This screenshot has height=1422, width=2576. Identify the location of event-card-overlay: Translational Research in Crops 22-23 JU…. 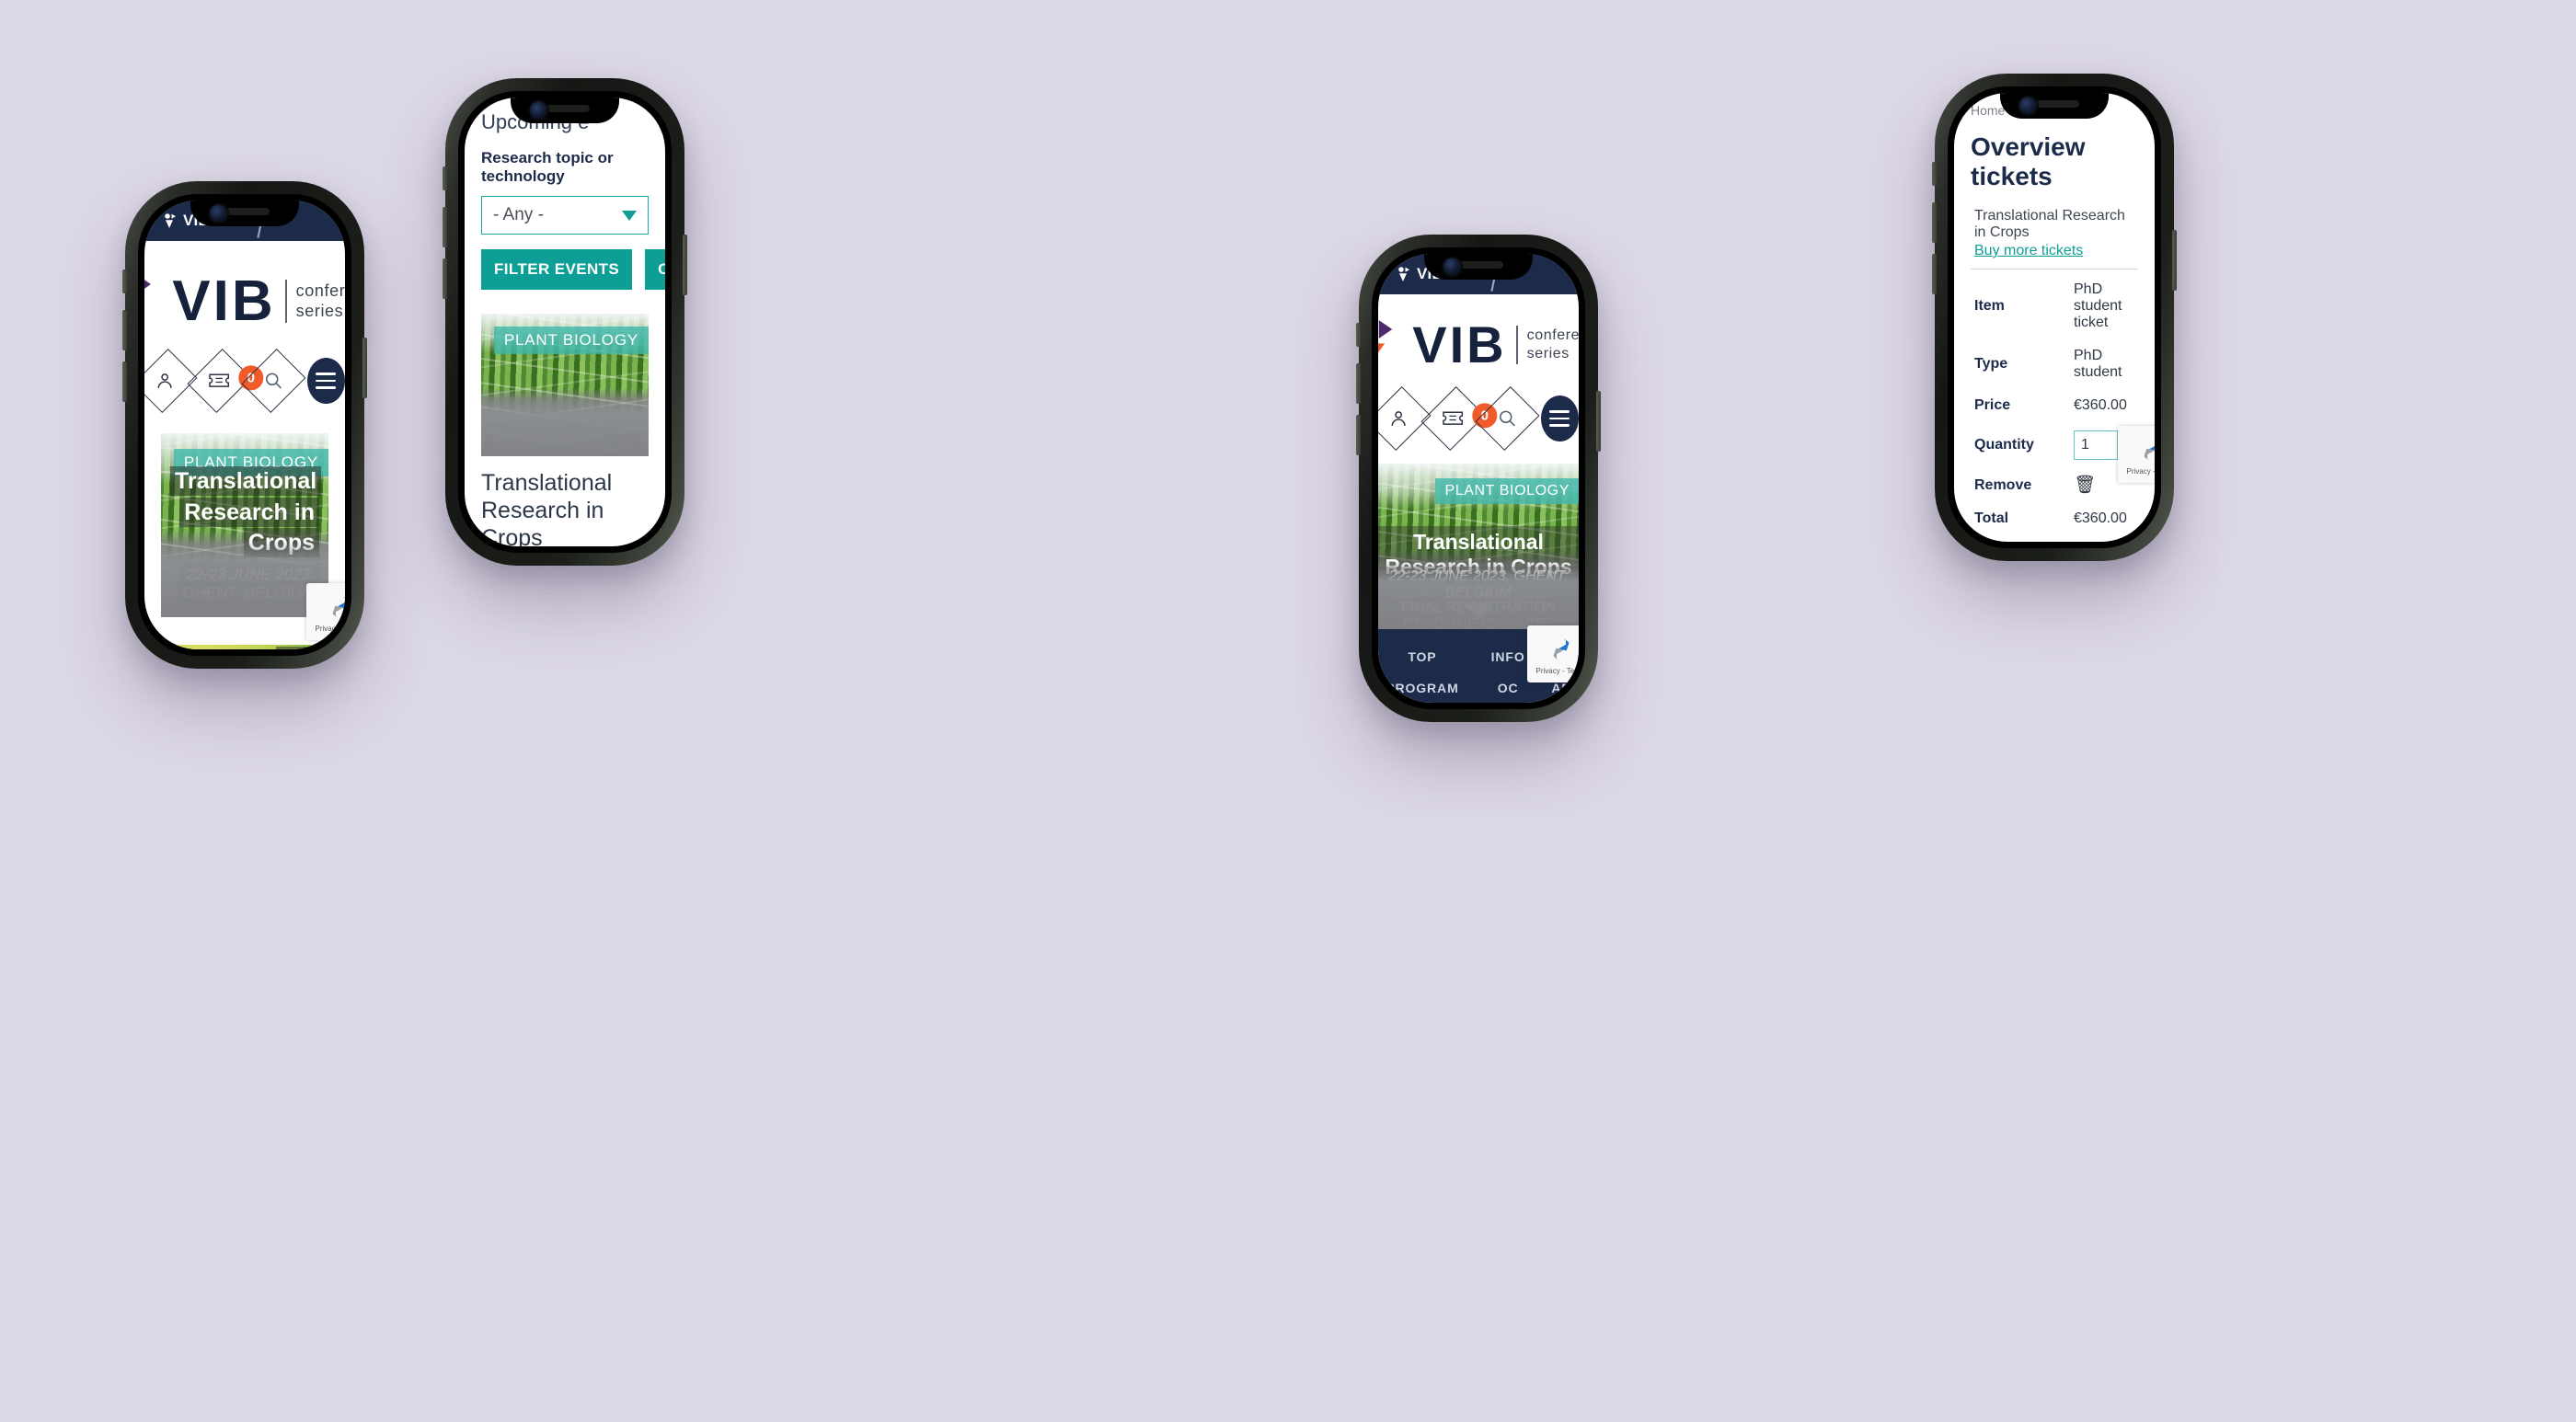
(244, 541).